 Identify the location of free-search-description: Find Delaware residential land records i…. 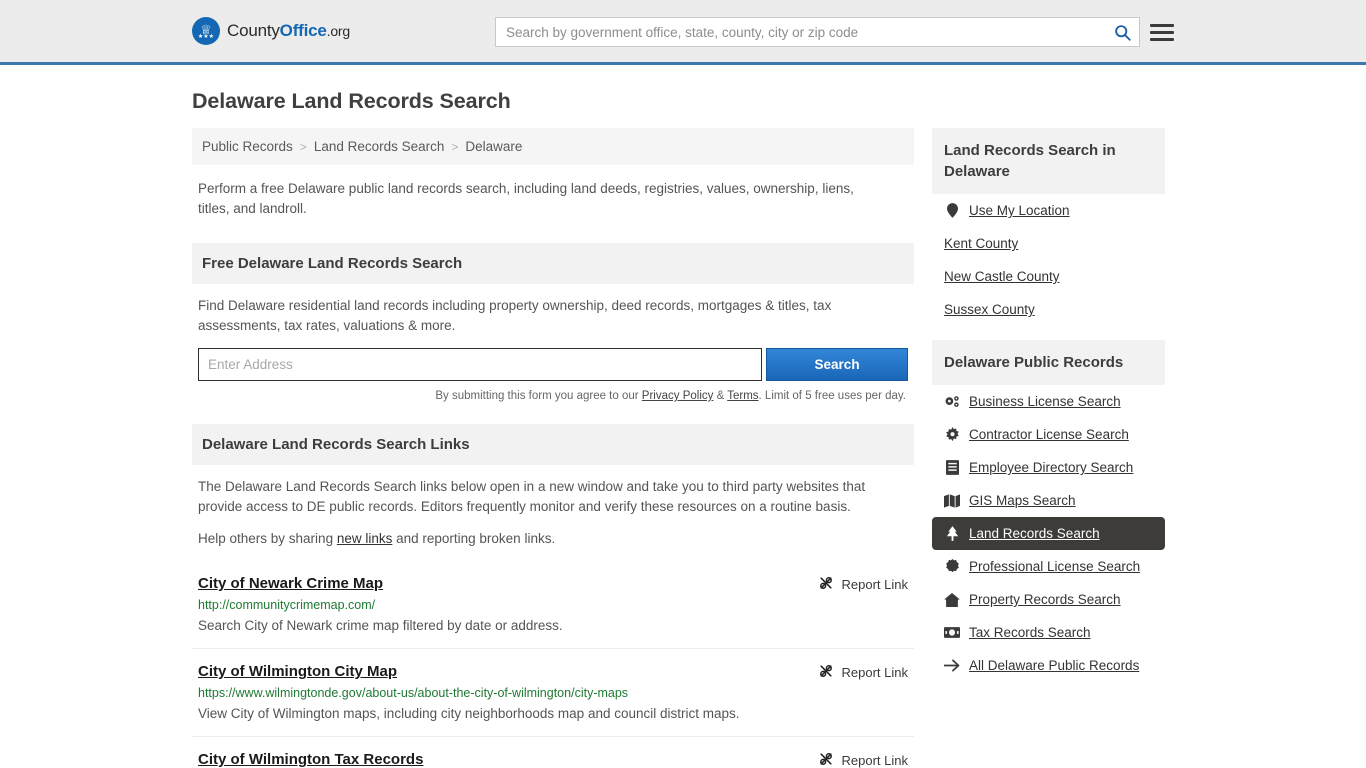
(515, 315).